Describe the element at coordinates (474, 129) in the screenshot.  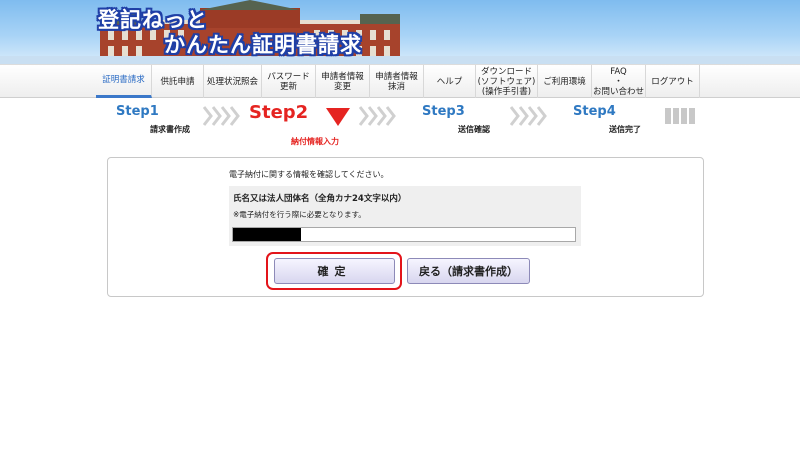
I see `step3-label: 送信確認` at that location.